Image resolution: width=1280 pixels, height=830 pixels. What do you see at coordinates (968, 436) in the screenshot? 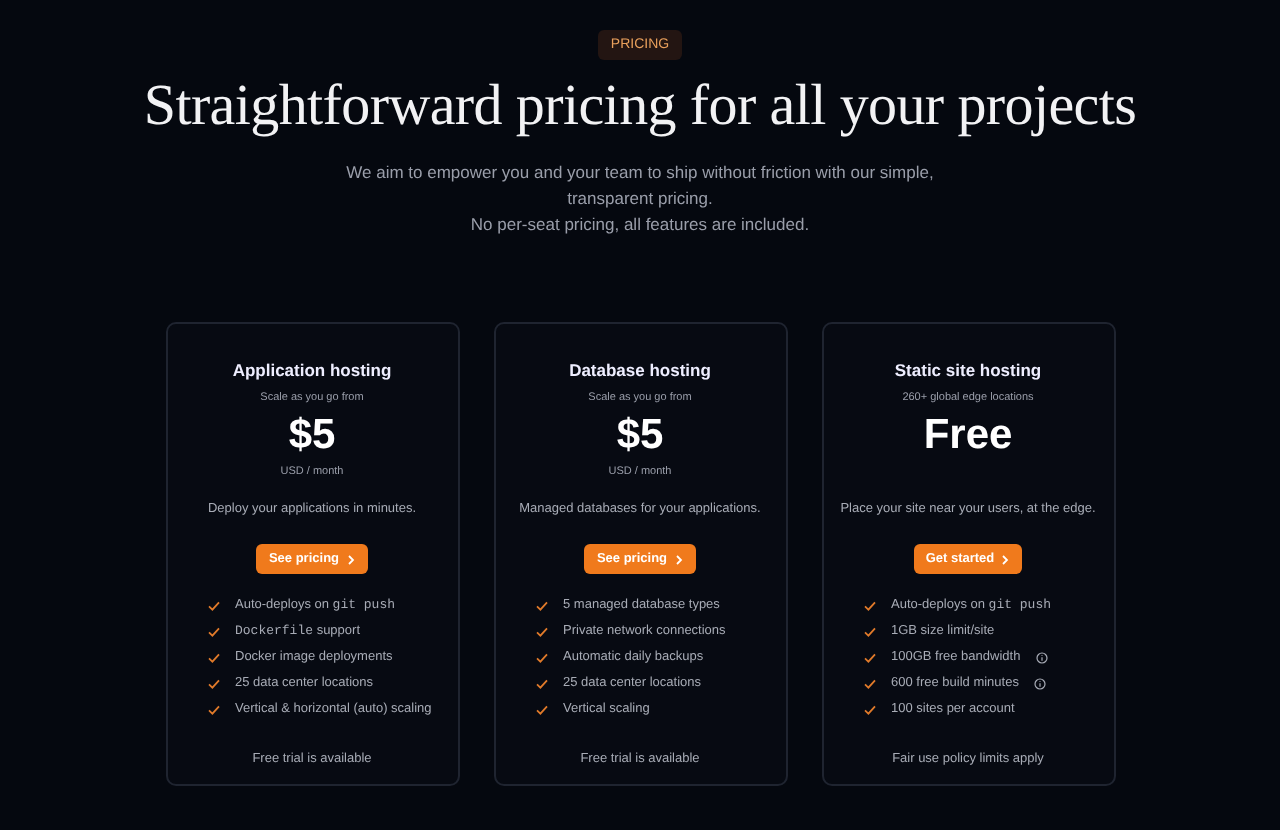
I see `plan-price: Free` at bounding box center [968, 436].